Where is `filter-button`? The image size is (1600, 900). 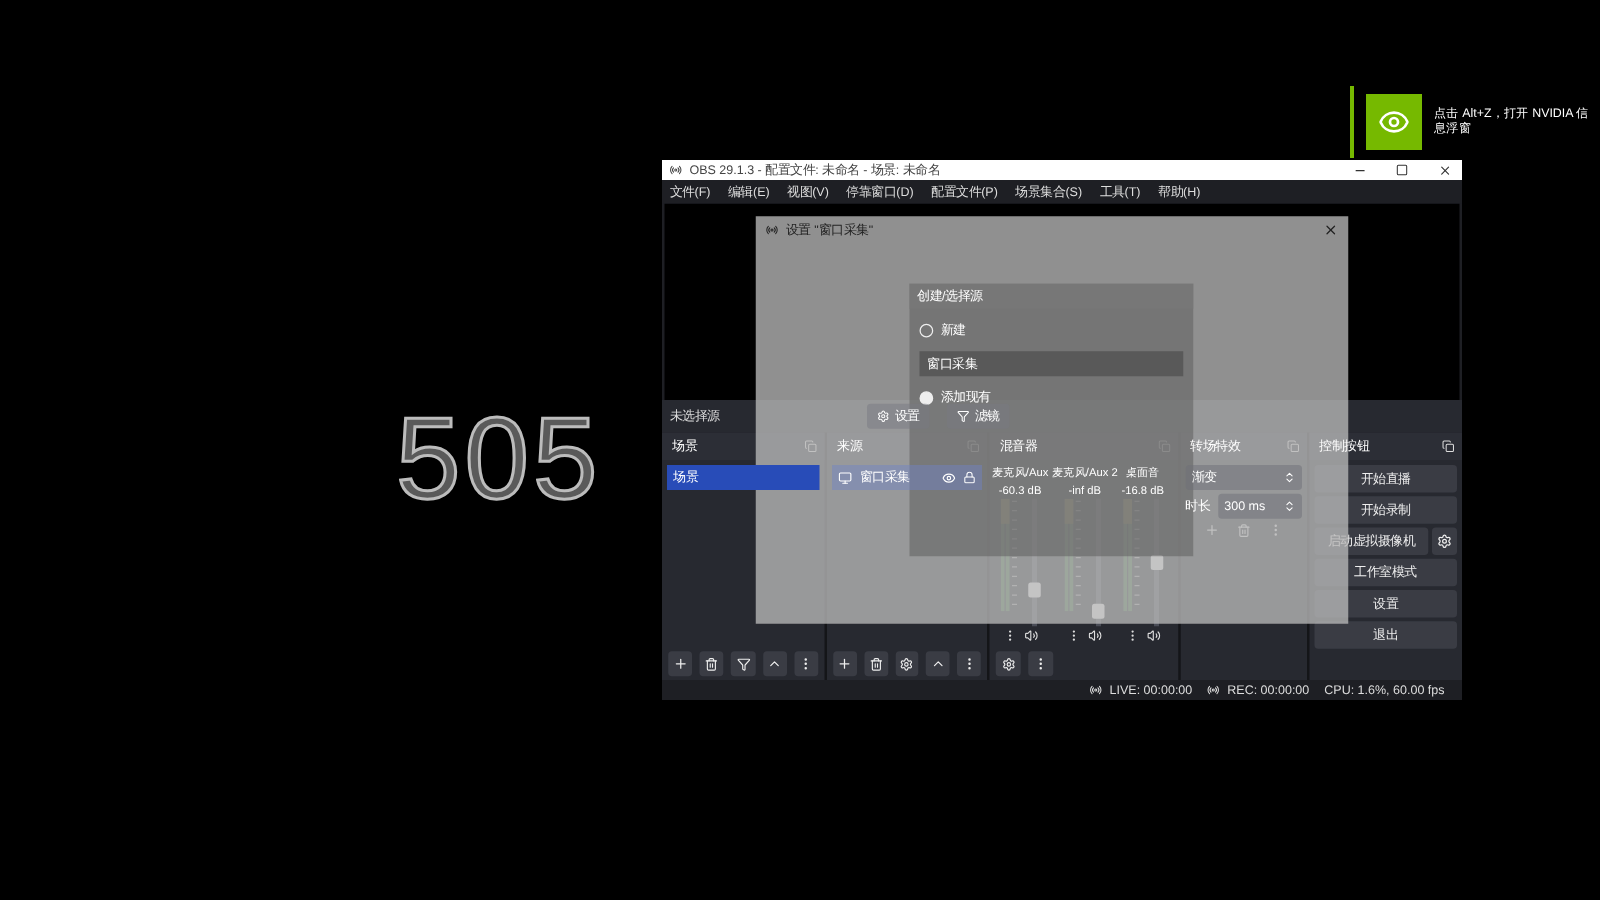 filter-button is located at coordinates (743, 664).